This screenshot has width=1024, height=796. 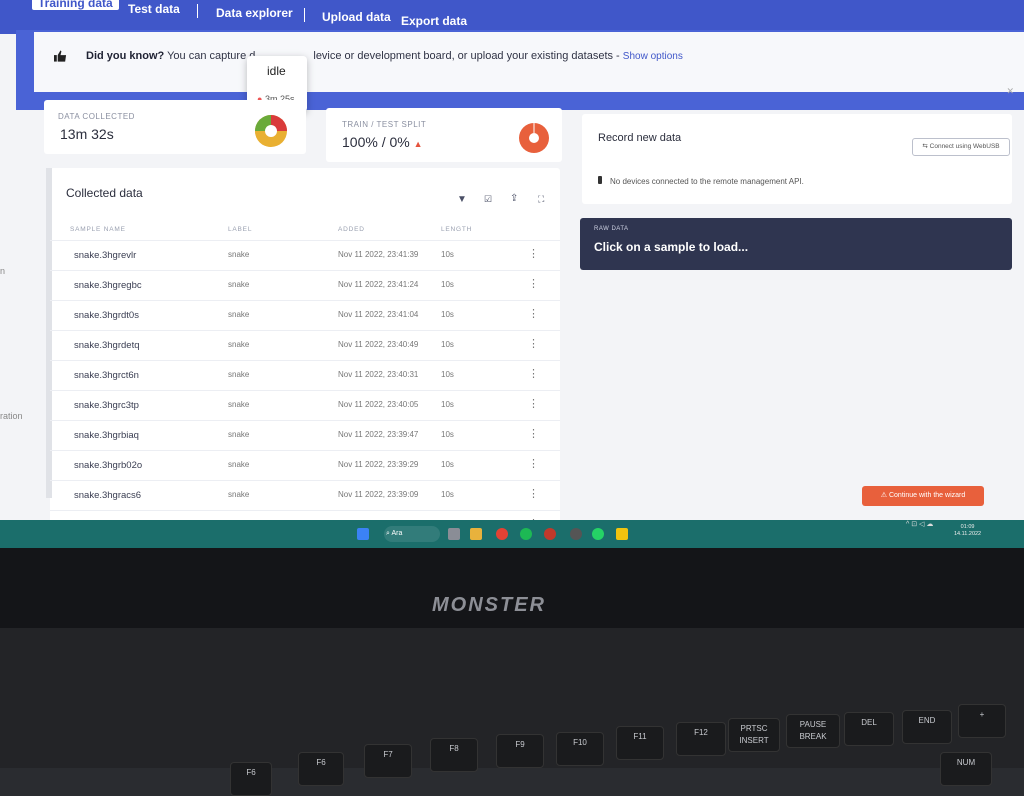 I want to click on data-collected-label: DATA COLLECTED, so click(x=96, y=116).